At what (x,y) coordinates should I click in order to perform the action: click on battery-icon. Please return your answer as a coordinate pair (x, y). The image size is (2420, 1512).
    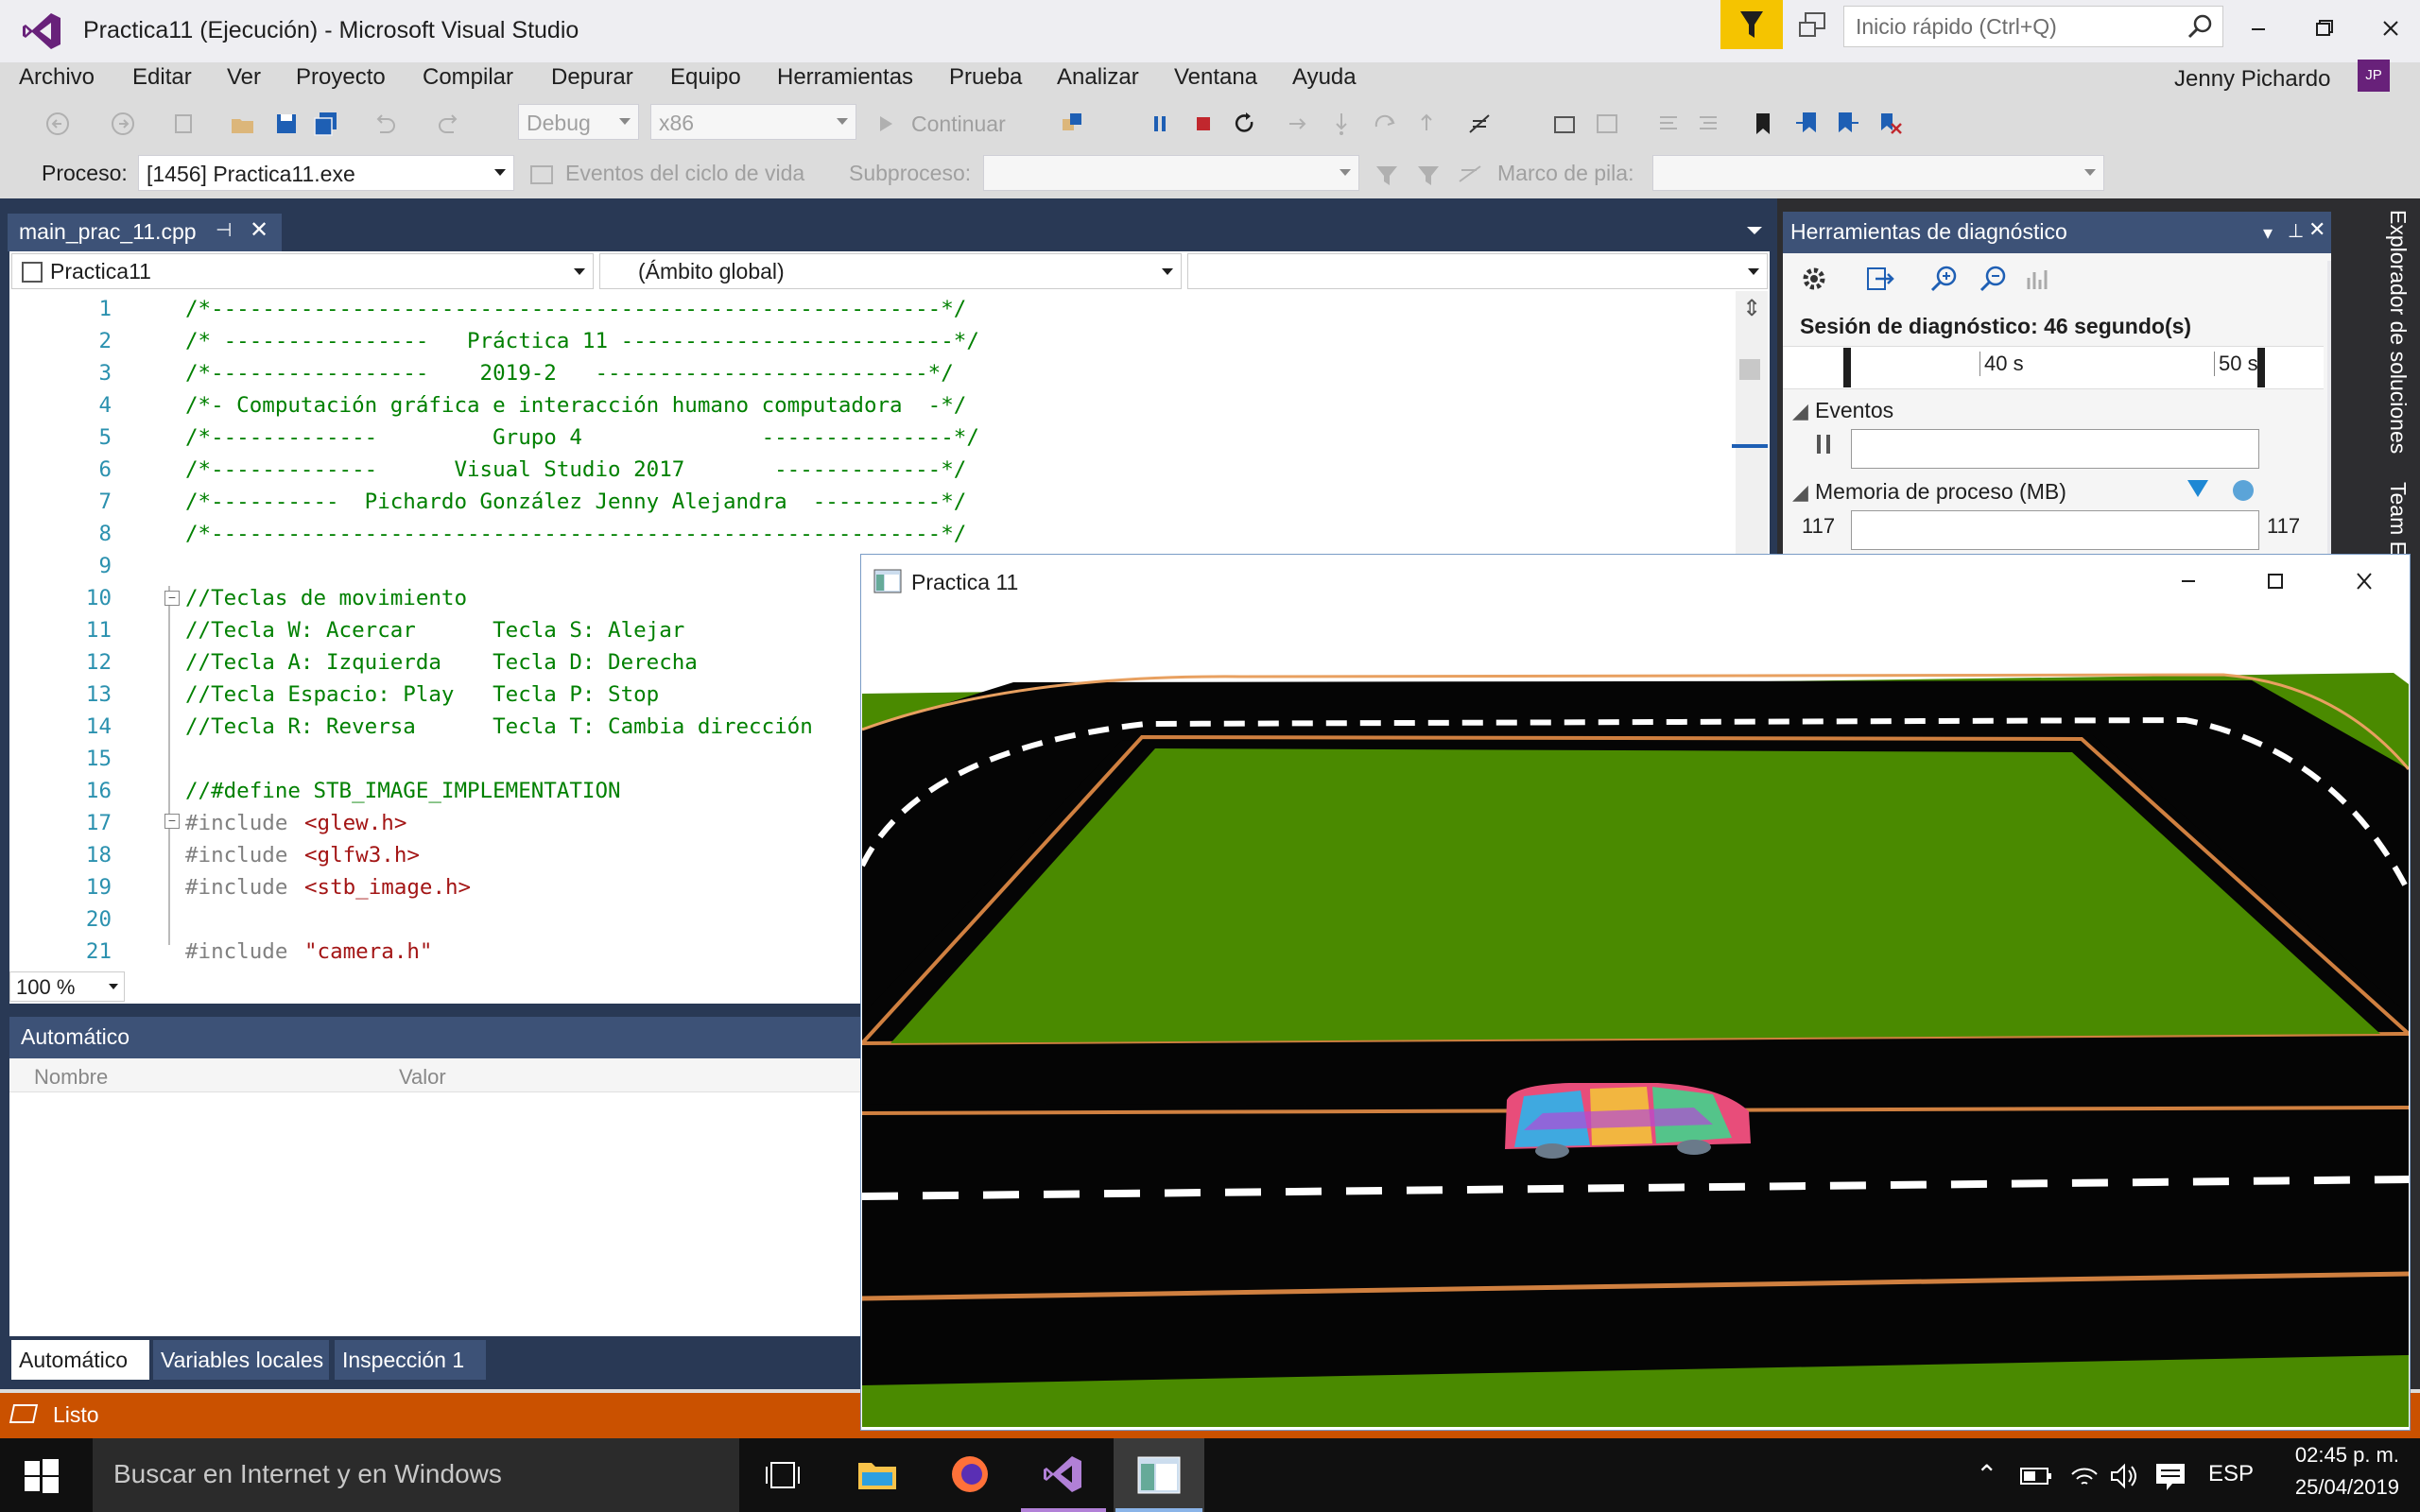
    Looking at the image, I should click on (2036, 1476).